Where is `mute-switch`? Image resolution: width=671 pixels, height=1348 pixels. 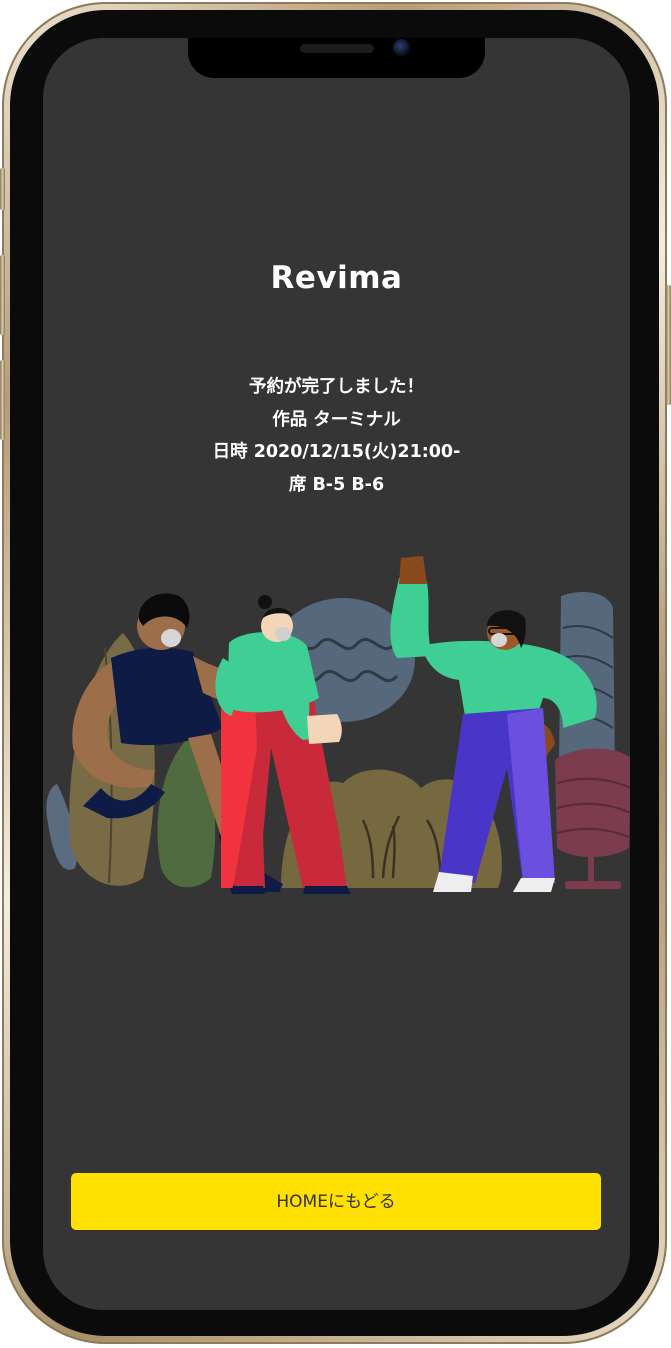
mute-switch is located at coordinates (2, 189).